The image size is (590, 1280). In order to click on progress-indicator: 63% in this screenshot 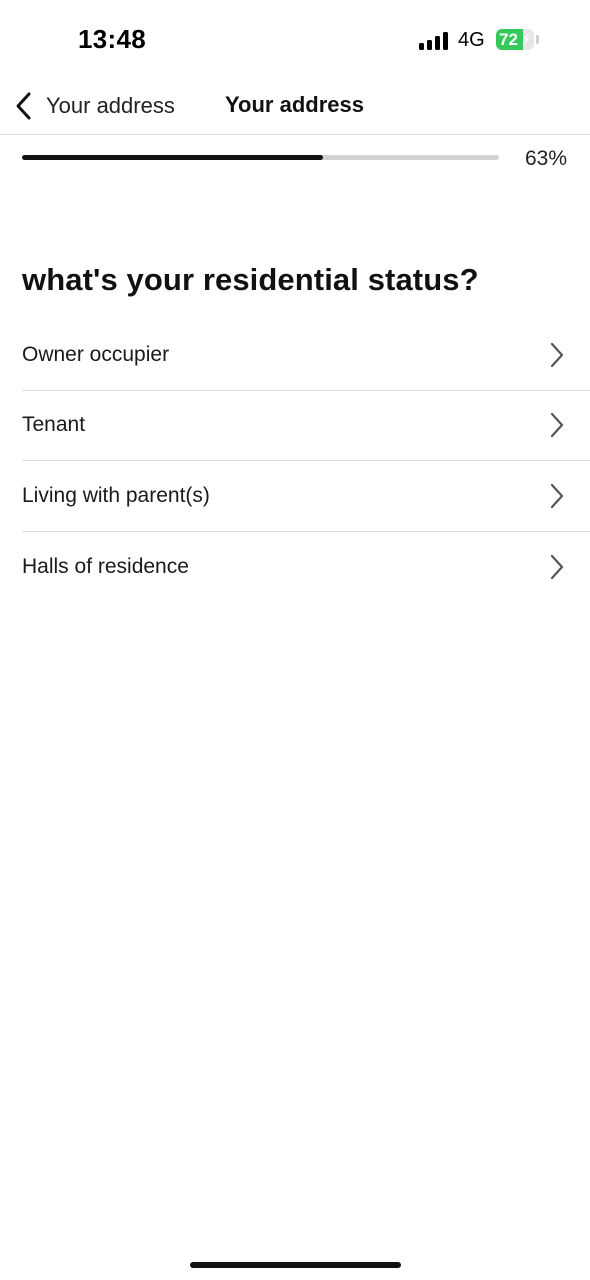, I will do `click(296, 159)`.